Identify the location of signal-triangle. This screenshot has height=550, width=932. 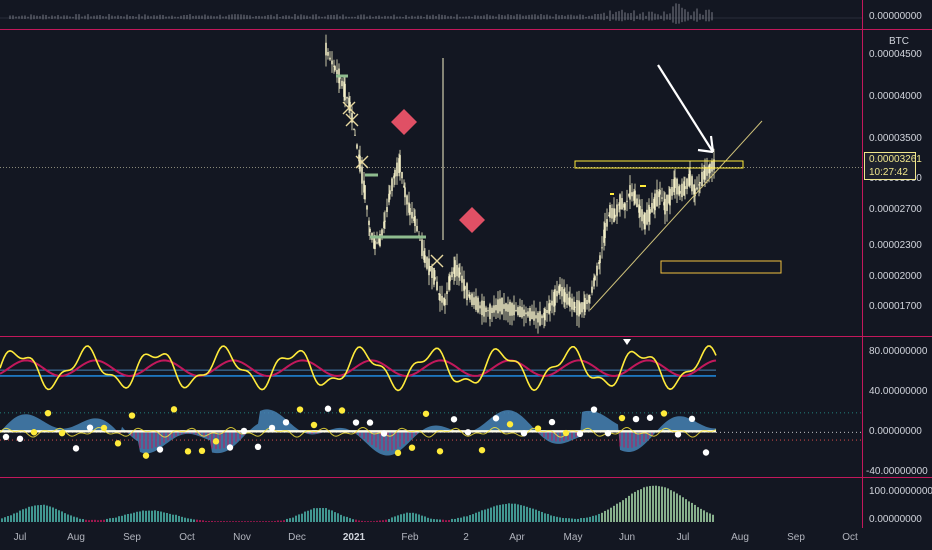
(627, 342).